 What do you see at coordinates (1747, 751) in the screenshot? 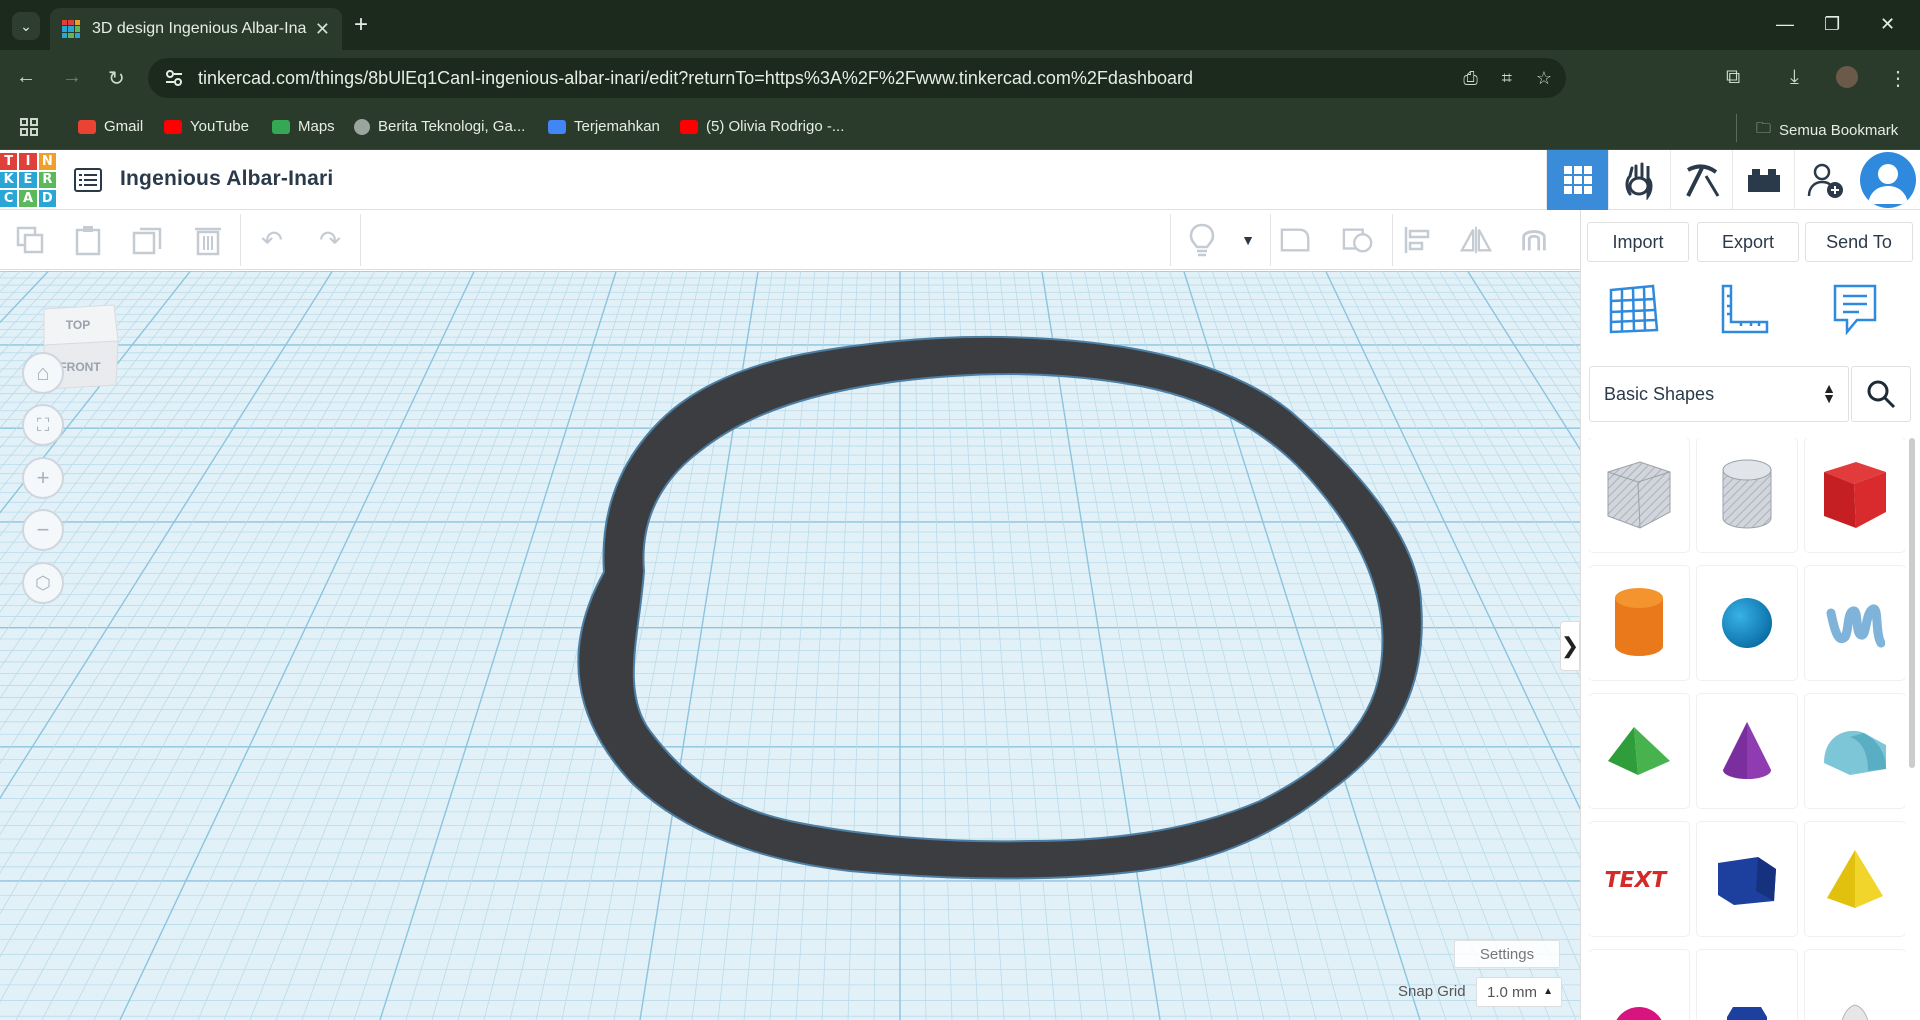
I see `shape-cone` at bounding box center [1747, 751].